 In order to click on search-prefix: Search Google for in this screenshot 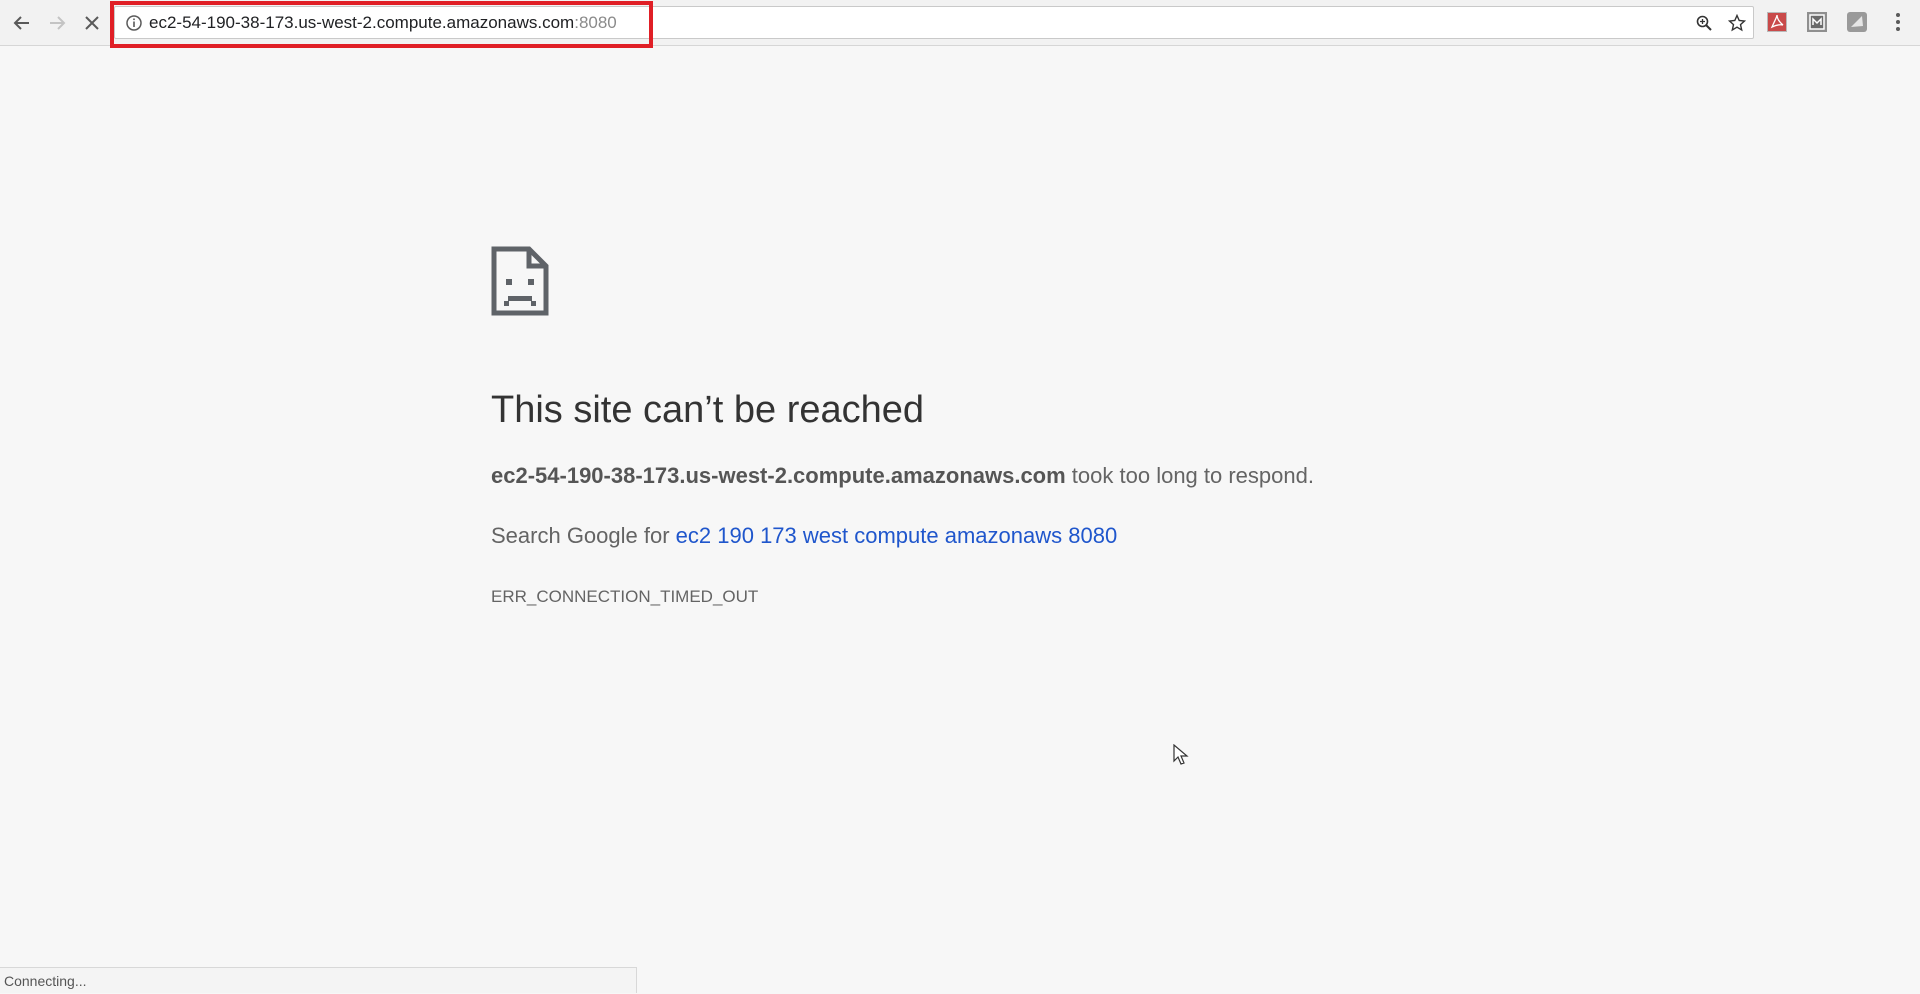, I will do `click(583, 535)`.